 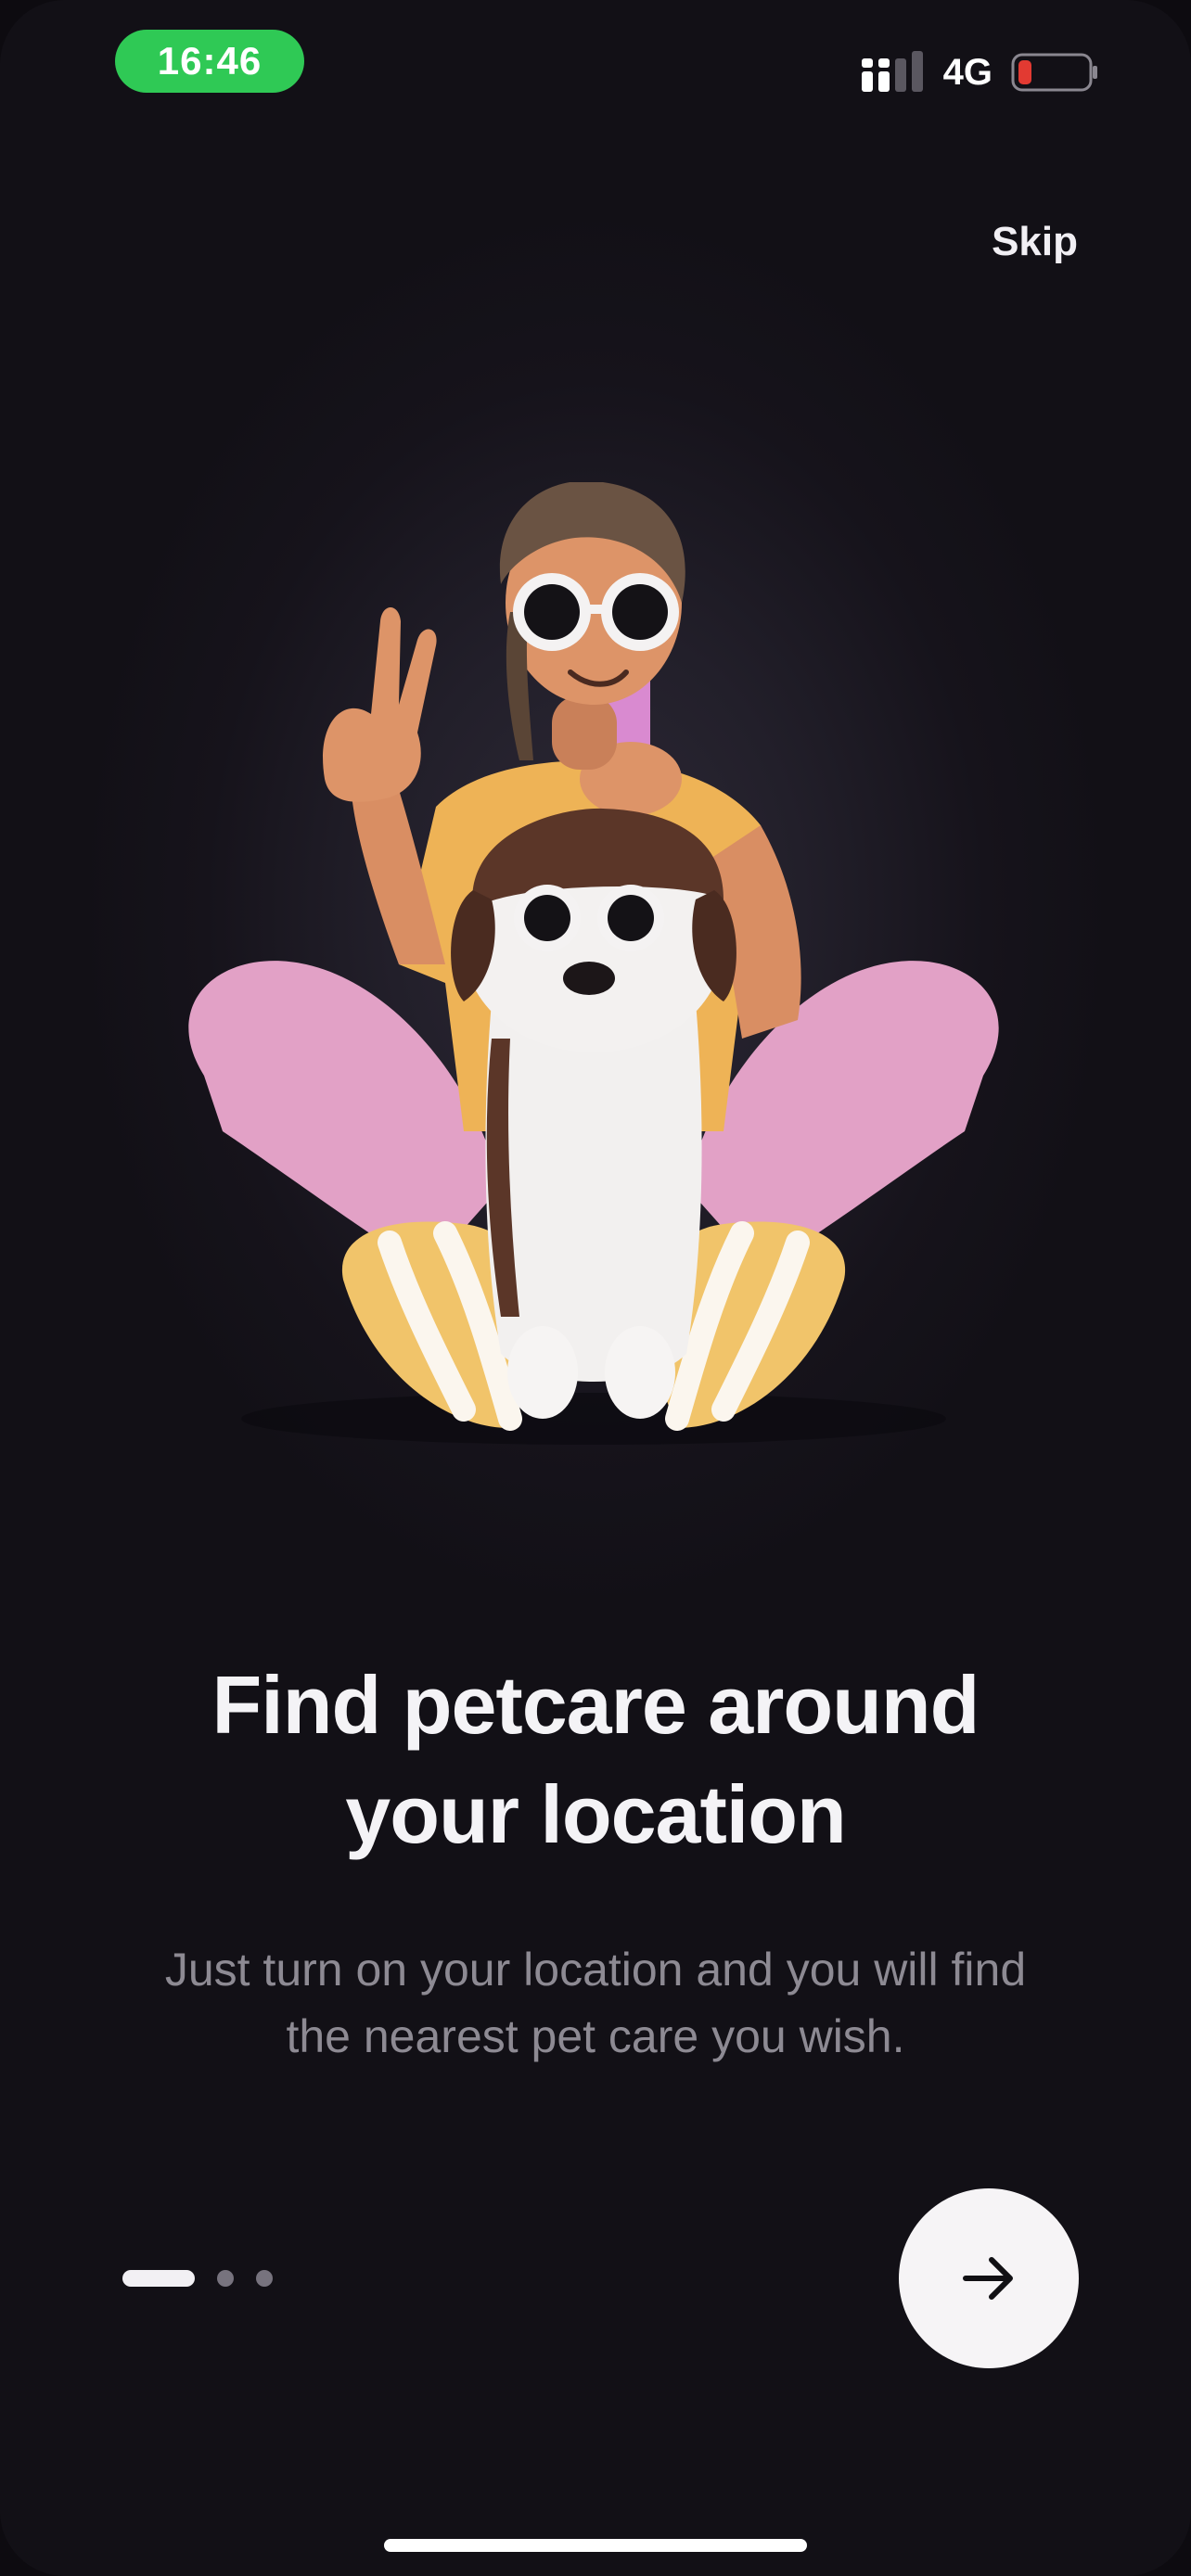 What do you see at coordinates (892, 71) in the screenshot?
I see `signal-icon` at bounding box center [892, 71].